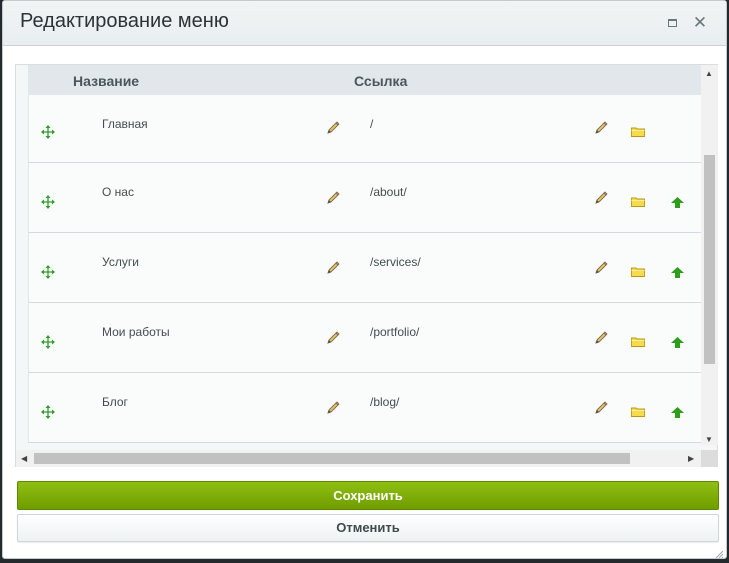 This screenshot has width=729, height=563. What do you see at coordinates (364, 408) in the screenshot?
I see `table-row: Блог/blog/` at bounding box center [364, 408].